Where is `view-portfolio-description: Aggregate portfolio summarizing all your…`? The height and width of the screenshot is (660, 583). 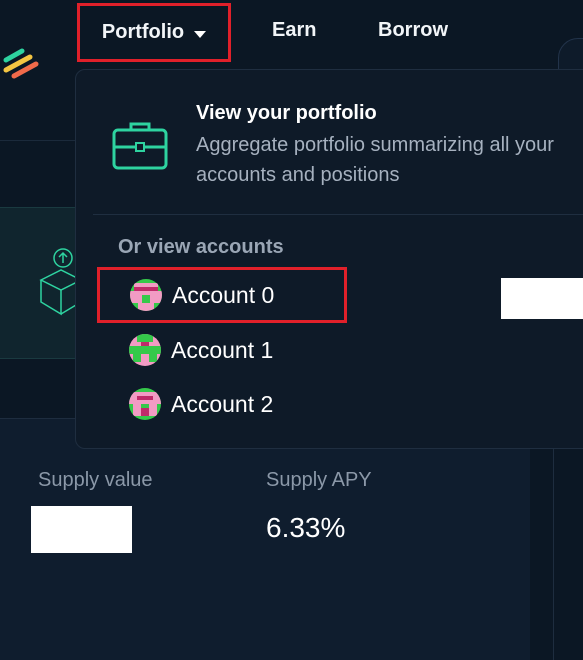
view-portfolio-description: Aggregate portfolio summarizing all your… is located at coordinates (375, 160).